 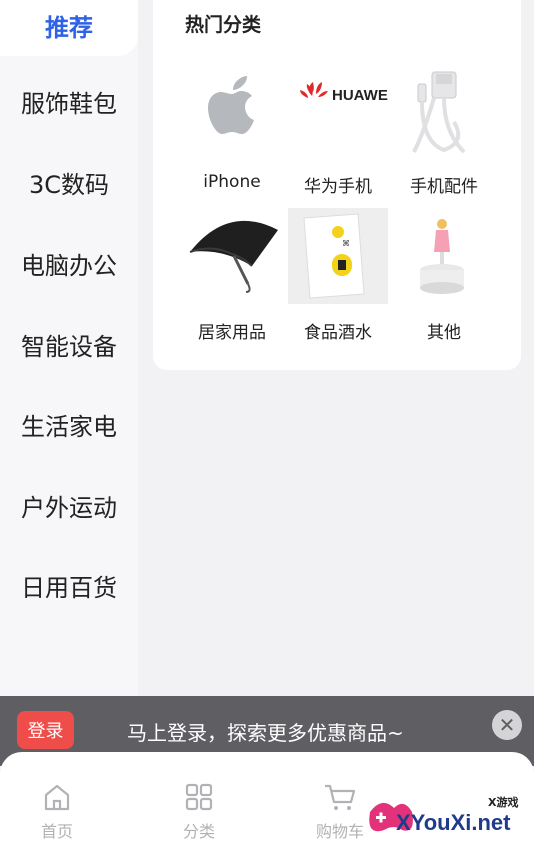 What do you see at coordinates (199, 797) in the screenshot?
I see `grid-icon` at bounding box center [199, 797].